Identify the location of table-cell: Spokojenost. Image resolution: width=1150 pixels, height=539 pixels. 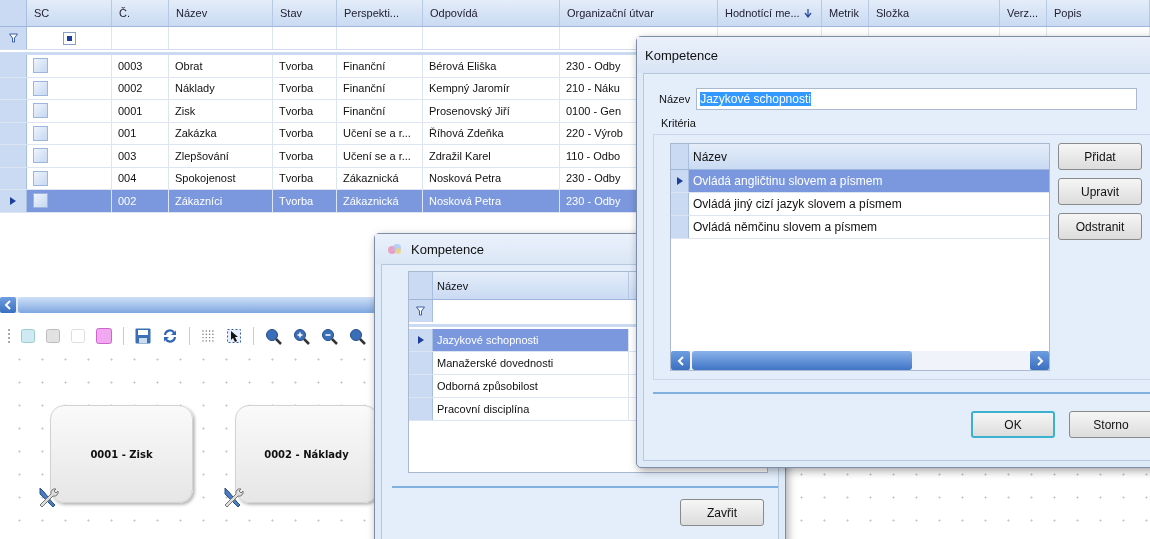
(221, 178).